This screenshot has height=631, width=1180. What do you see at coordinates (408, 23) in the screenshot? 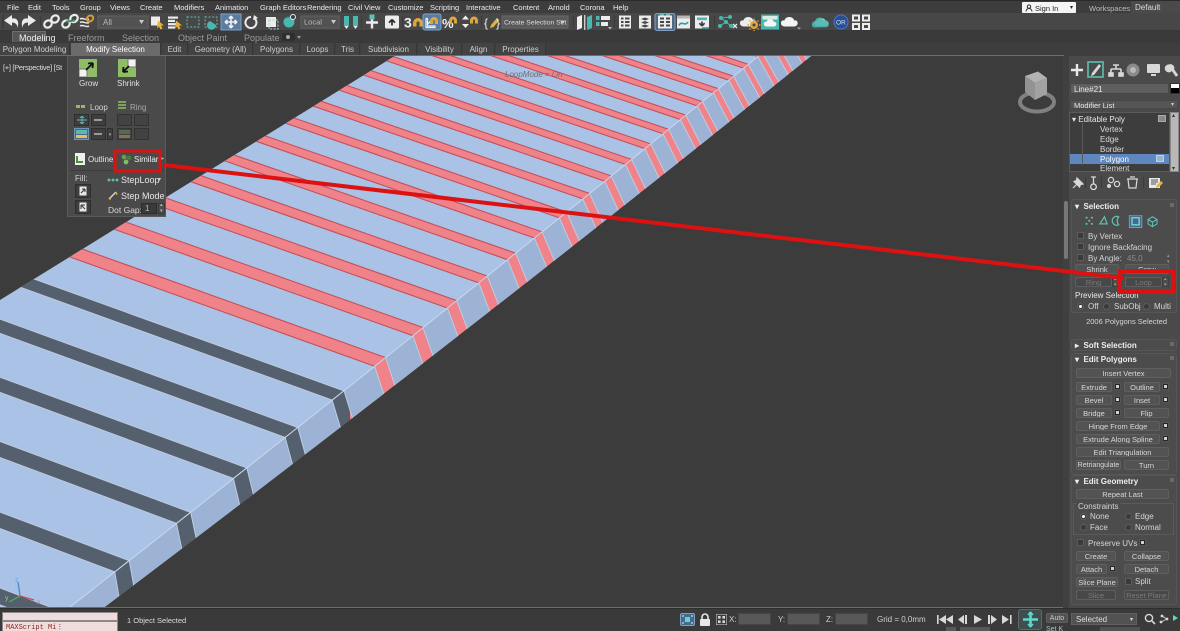
I see `svg-text: 3` at bounding box center [408, 23].